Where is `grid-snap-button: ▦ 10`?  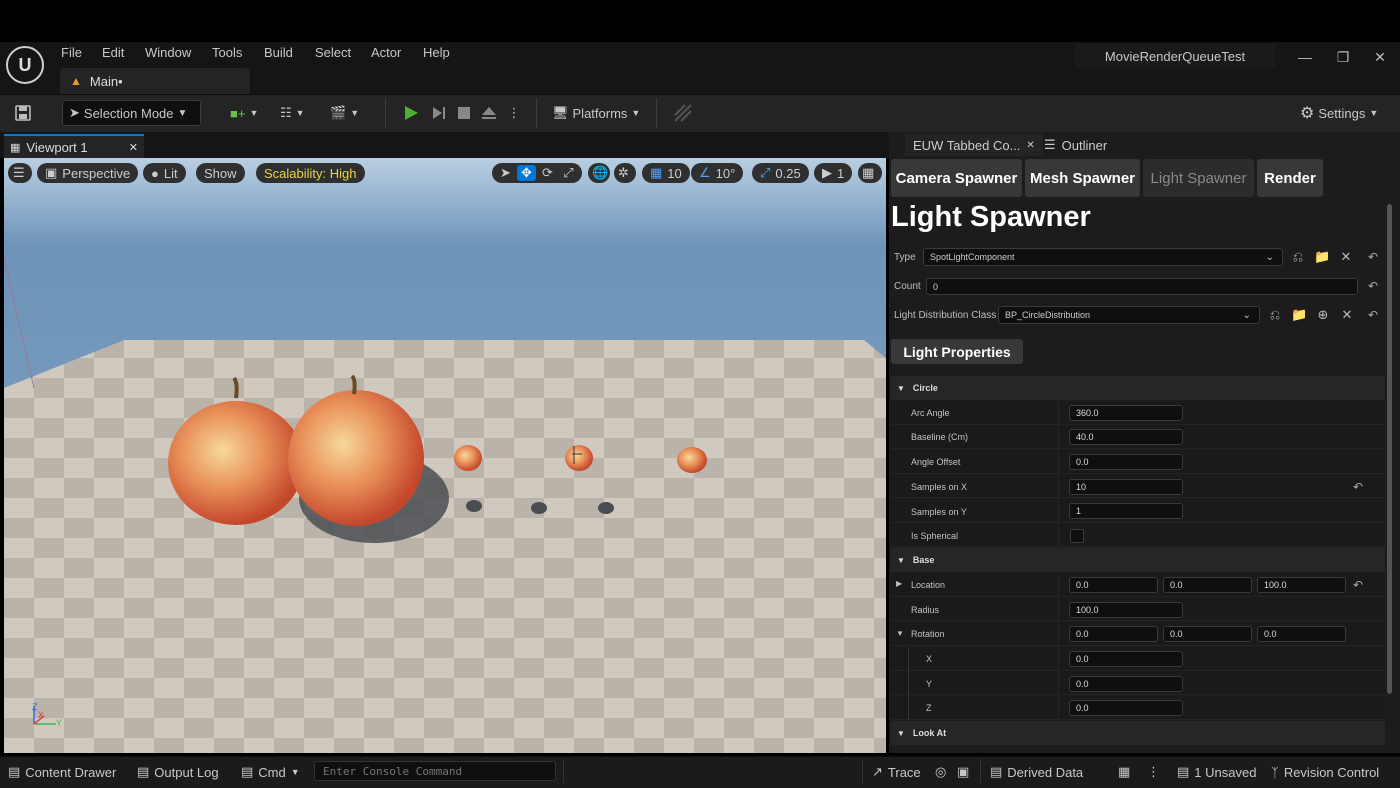 grid-snap-button: ▦ 10 is located at coordinates (666, 173).